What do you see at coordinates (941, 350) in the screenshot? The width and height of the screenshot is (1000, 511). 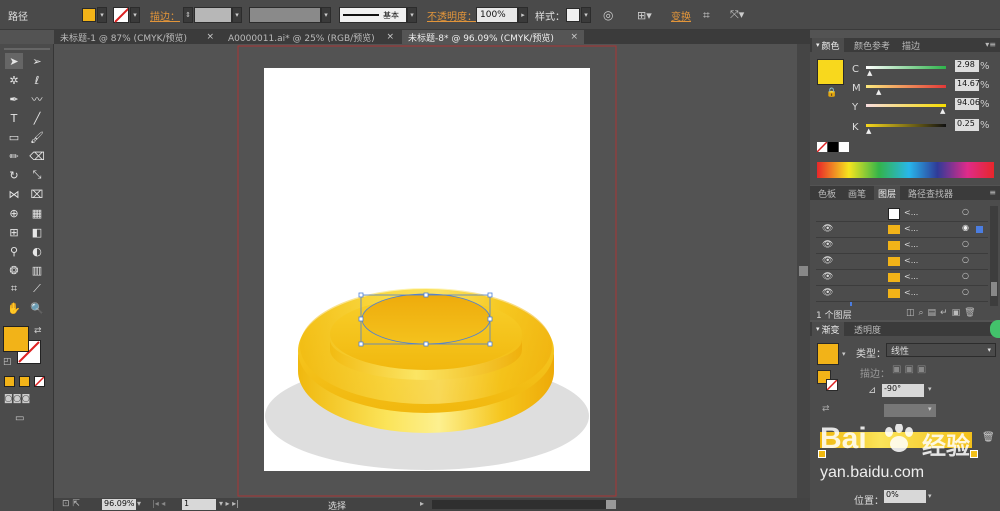 I see `gradient-type-select: 线性 ▾` at bounding box center [941, 350].